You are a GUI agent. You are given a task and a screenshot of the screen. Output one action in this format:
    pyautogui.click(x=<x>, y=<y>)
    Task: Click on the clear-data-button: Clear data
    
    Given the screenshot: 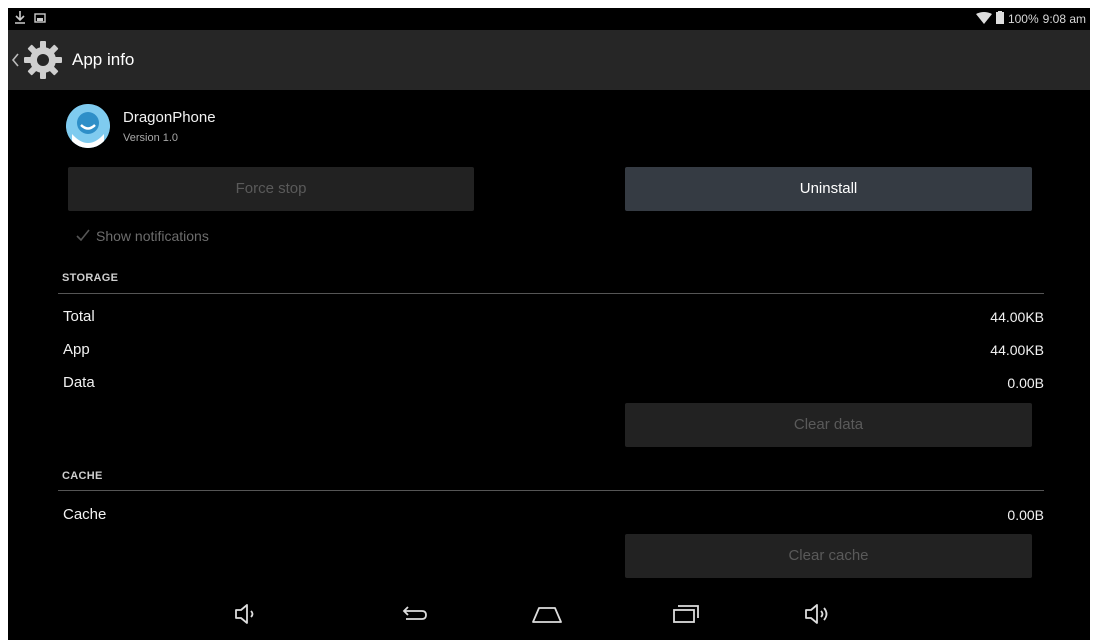 What is the action you would take?
    pyautogui.click(x=828, y=425)
    